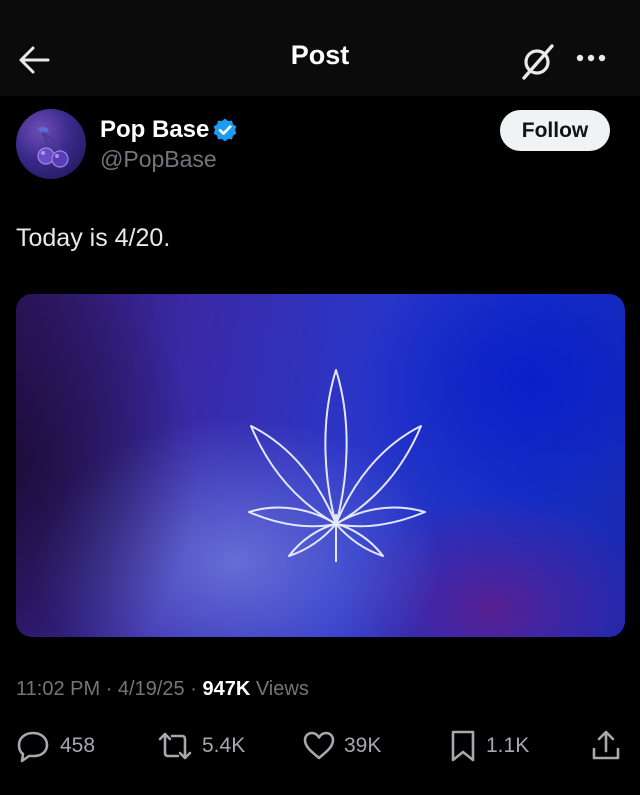 The width and height of the screenshot is (640, 795). I want to click on heart-icon, so click(319, 745).